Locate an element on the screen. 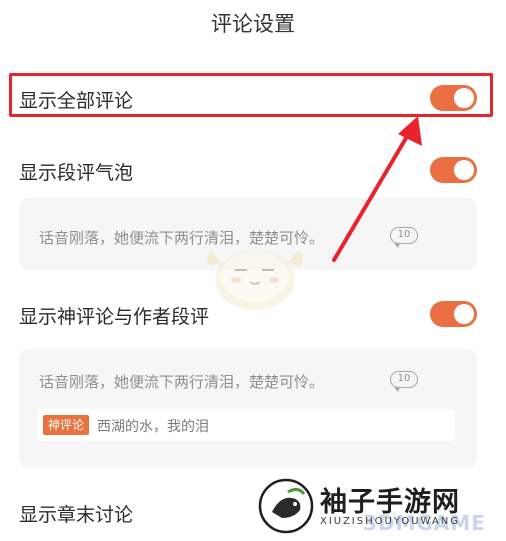 This screenshot has width=506, height=541. mascot-icon is located at coordinates (255, 280).